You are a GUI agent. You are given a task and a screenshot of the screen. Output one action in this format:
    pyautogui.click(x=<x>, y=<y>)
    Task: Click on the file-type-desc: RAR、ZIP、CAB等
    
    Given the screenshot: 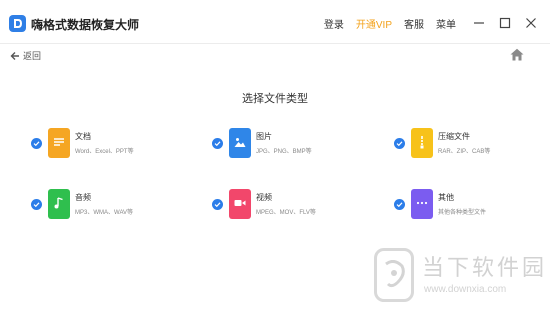 What is the action you would take?
    pyautogui.click(x=464, y=152)
    